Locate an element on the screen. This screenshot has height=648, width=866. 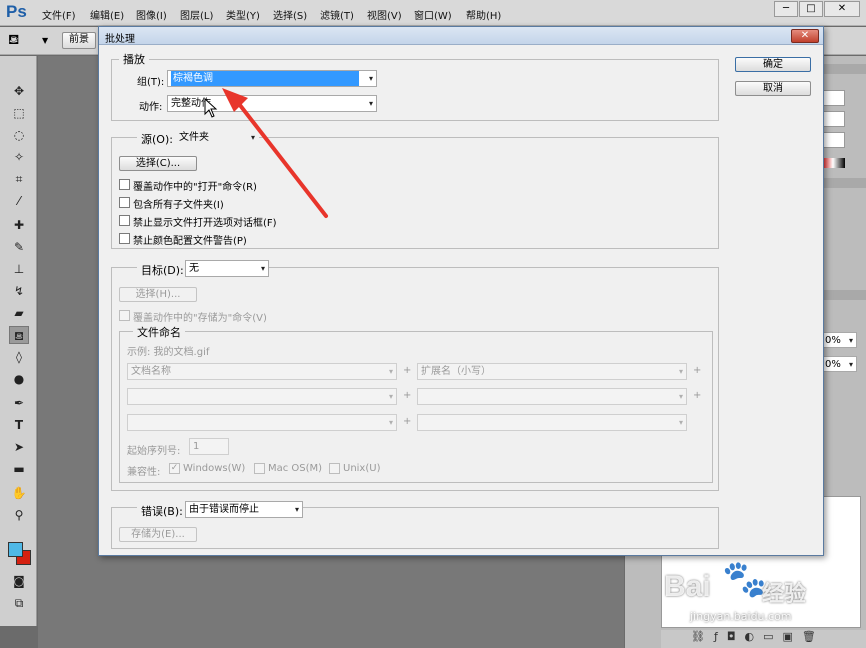
watermark-brand-cn: 经验 is located at coordinates (784, 594).